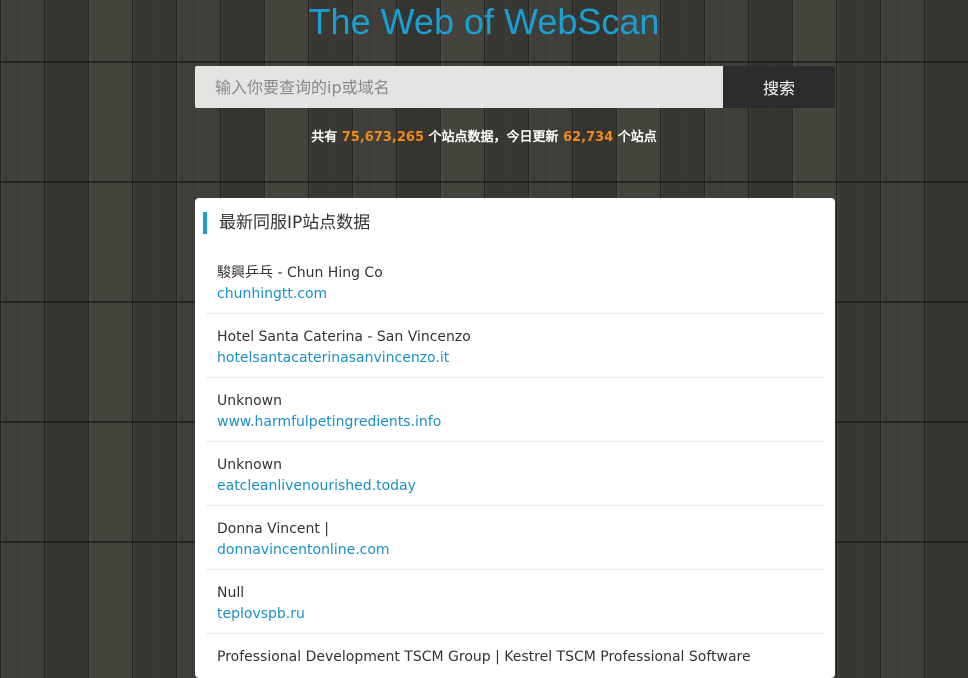  What do you see at coordinates (324, 137) in the screenshot?
I see `stats-prefix: 共有` at bounding box center [324, 137].